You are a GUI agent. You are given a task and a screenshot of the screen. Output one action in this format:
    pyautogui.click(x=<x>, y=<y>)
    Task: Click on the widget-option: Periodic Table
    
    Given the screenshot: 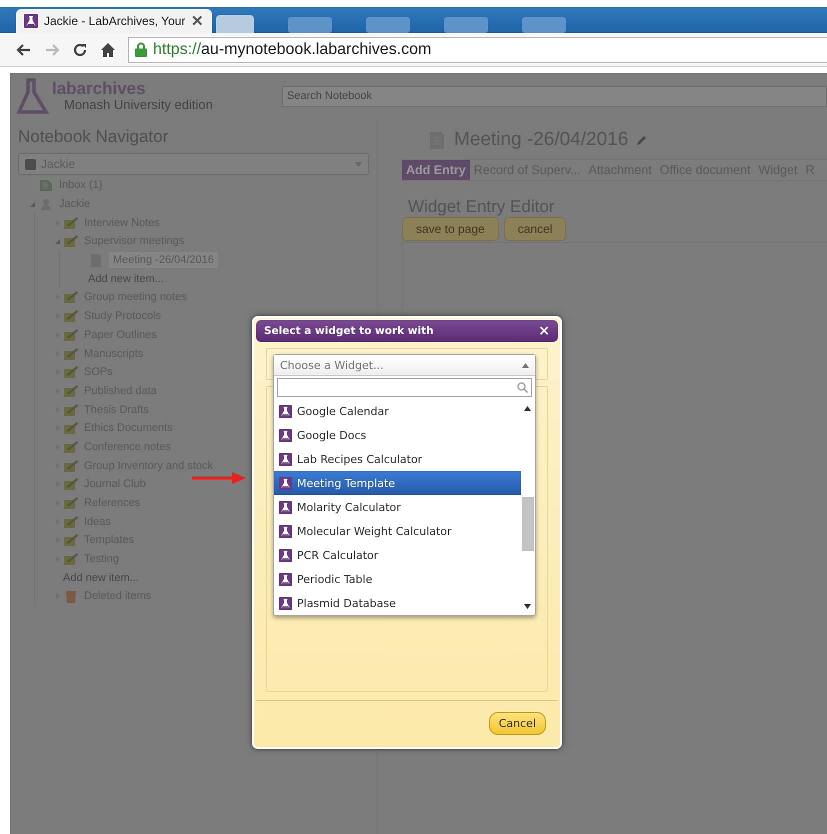 What is the action you would take?
    pyautogui.click(x=397, y=579)
    